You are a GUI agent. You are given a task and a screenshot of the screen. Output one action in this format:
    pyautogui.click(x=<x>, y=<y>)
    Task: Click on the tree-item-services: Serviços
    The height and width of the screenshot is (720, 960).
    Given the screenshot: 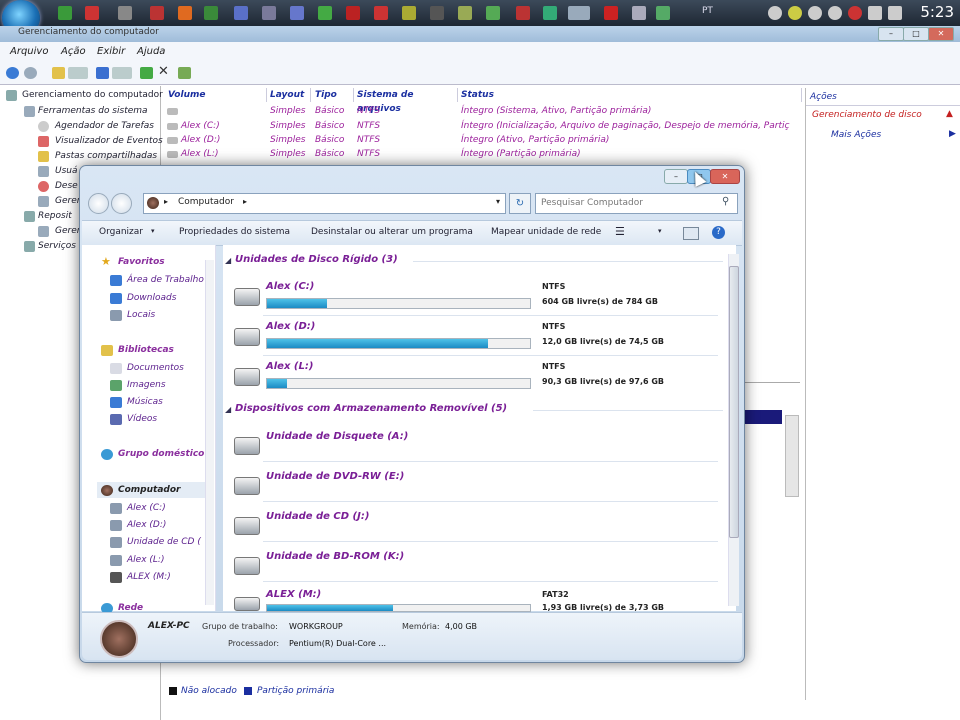 What is the action you would take?
    pyautogui.click(x=57, y=246)
    